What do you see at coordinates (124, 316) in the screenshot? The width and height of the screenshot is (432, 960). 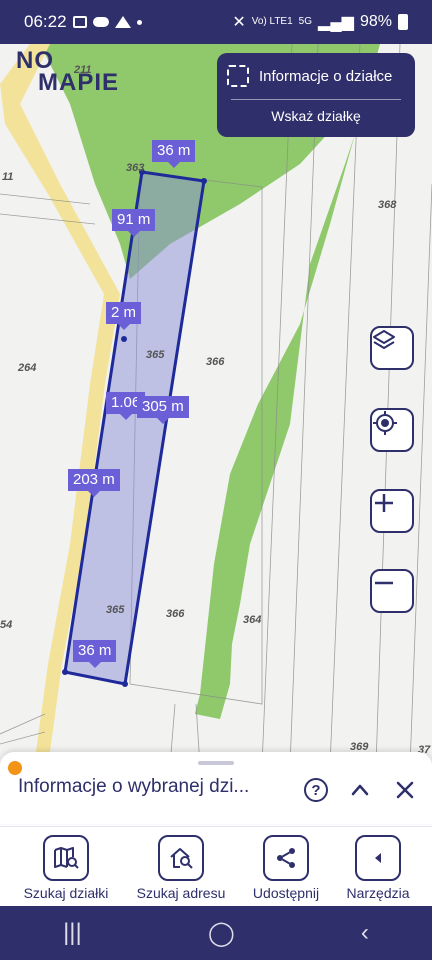 I see `measure-label: 2 m` at bounding box center [124, 316].